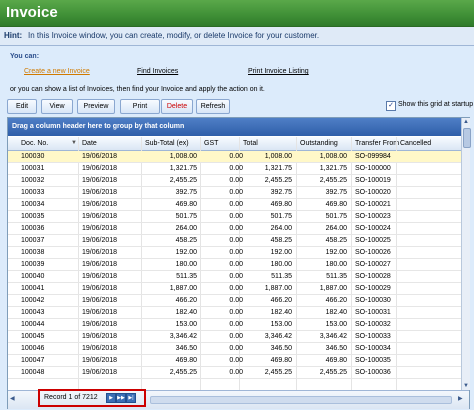  I want to click on table-cell: 182.40, so click(186, 312).